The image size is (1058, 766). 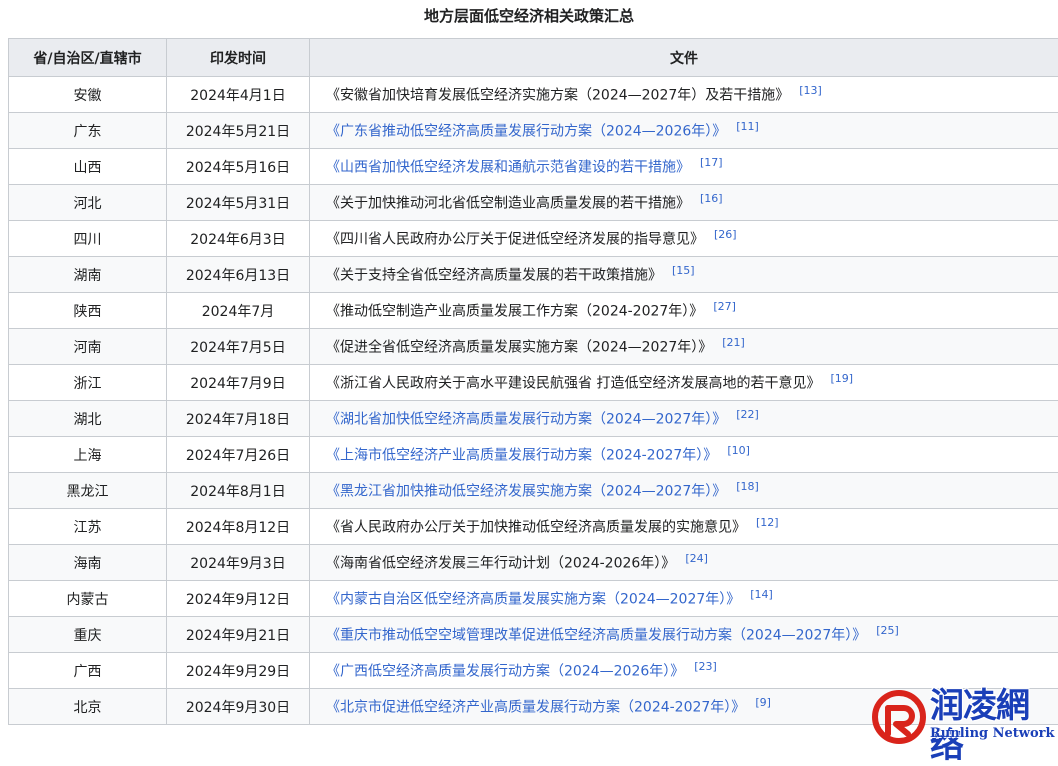 What do you see at coordinates (573, 384) in the screenshot?
I see `document-title: 《浙江省人民政府关于高水平建设民航强省 打造低空经济发展高地的若干意见》` at bounding box center [573, 384].